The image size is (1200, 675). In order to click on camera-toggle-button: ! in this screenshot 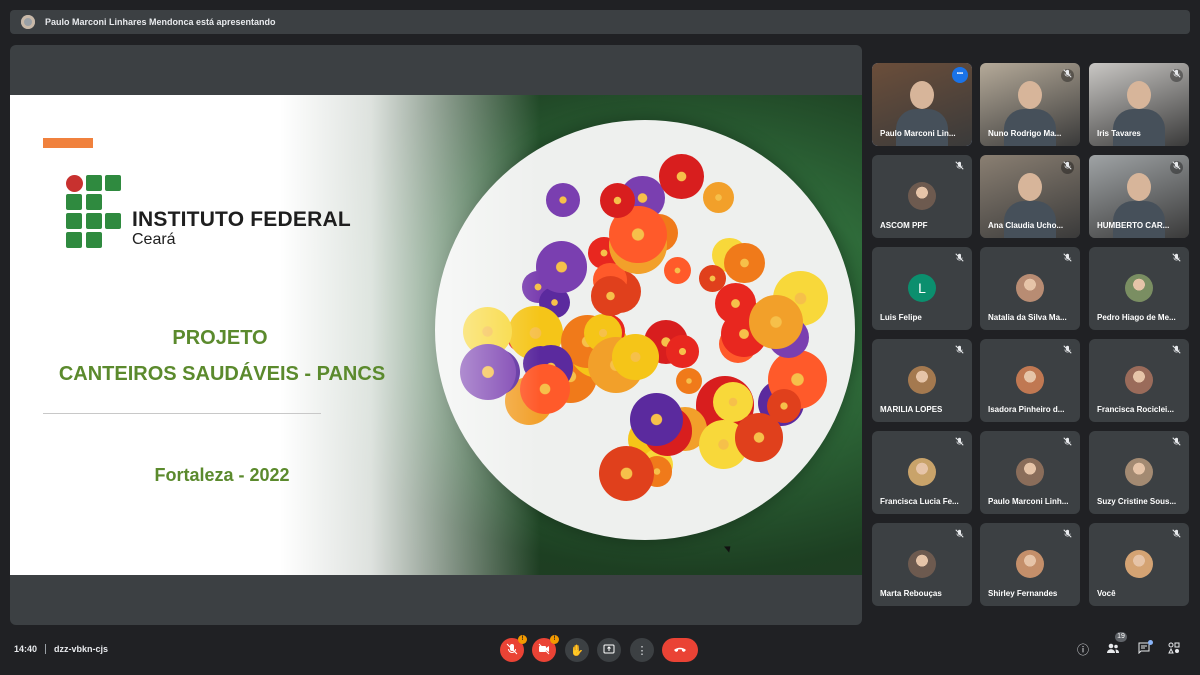, I will do `click(545, 648)`.